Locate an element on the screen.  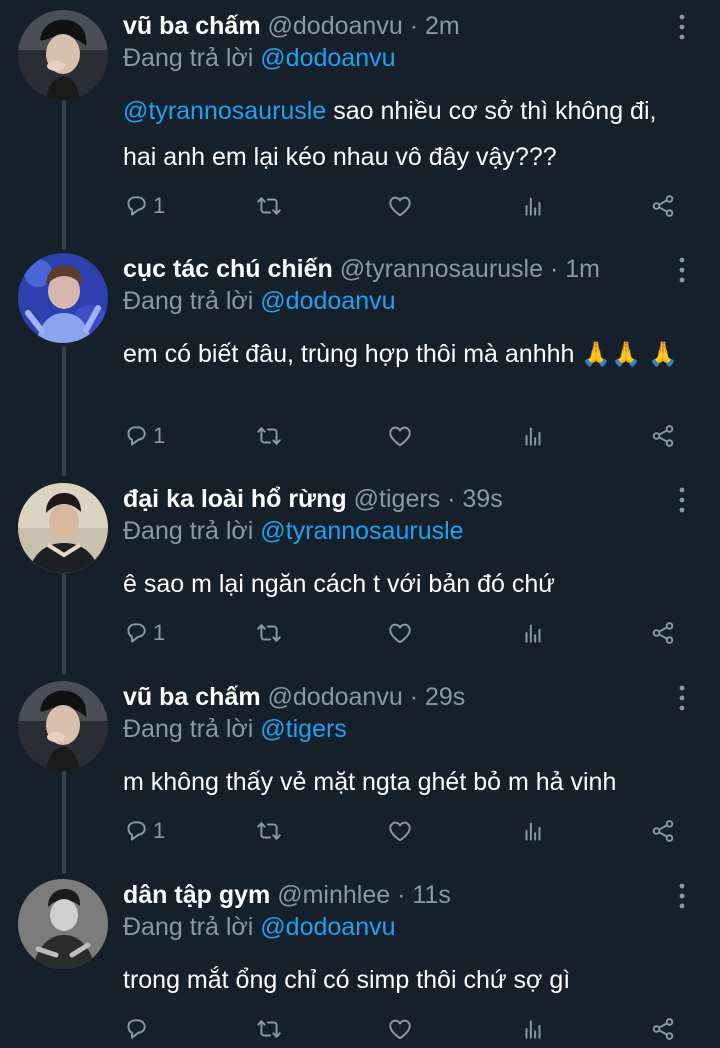
tweet-header: đại ka loài hổ rừng @tigers · 39s is located at coordinates (395, 499).